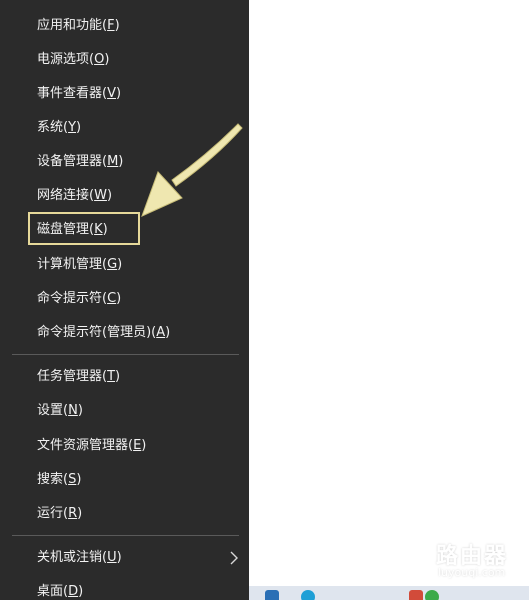  What do you see at coordinates (53, 479) in the screenshot?
I see `menu-item-text: 搜索(` at bounding box center [53, 479].